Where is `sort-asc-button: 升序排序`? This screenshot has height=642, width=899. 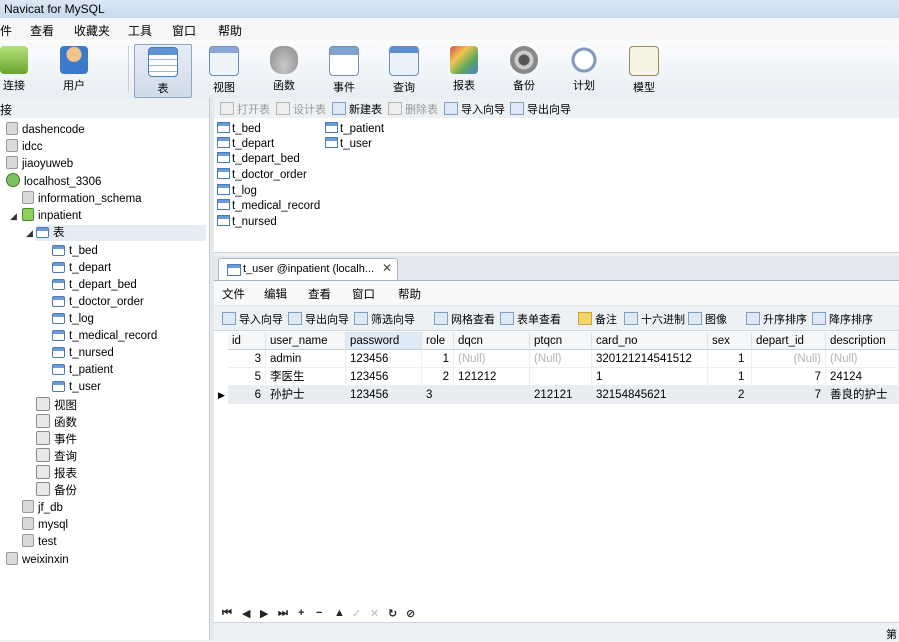 sort-asc-button: 升序排序 is located at coordinates (776, 319).